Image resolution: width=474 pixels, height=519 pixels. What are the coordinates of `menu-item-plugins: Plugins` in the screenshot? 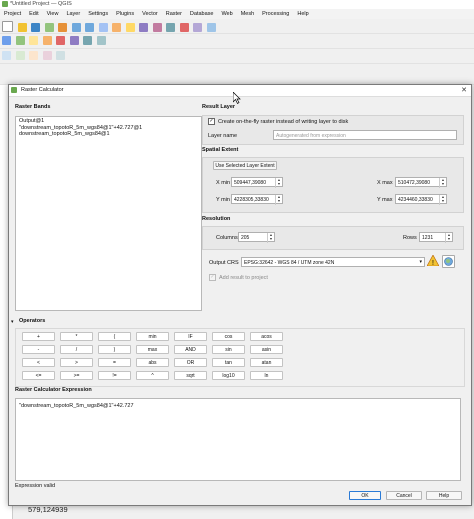 It's located at (125, 13).